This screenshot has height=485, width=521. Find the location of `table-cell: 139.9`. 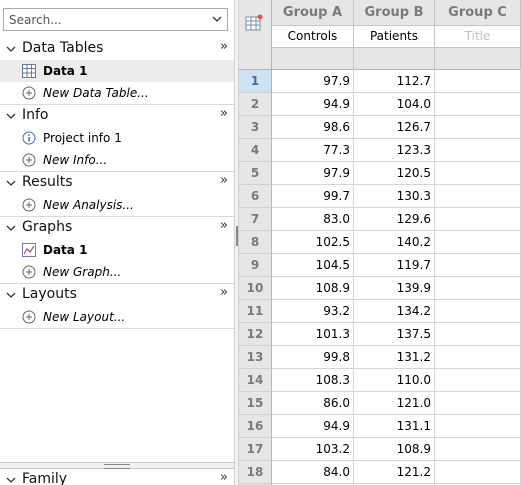

table-cell: 139.9 is located at coordinates (394, 288).